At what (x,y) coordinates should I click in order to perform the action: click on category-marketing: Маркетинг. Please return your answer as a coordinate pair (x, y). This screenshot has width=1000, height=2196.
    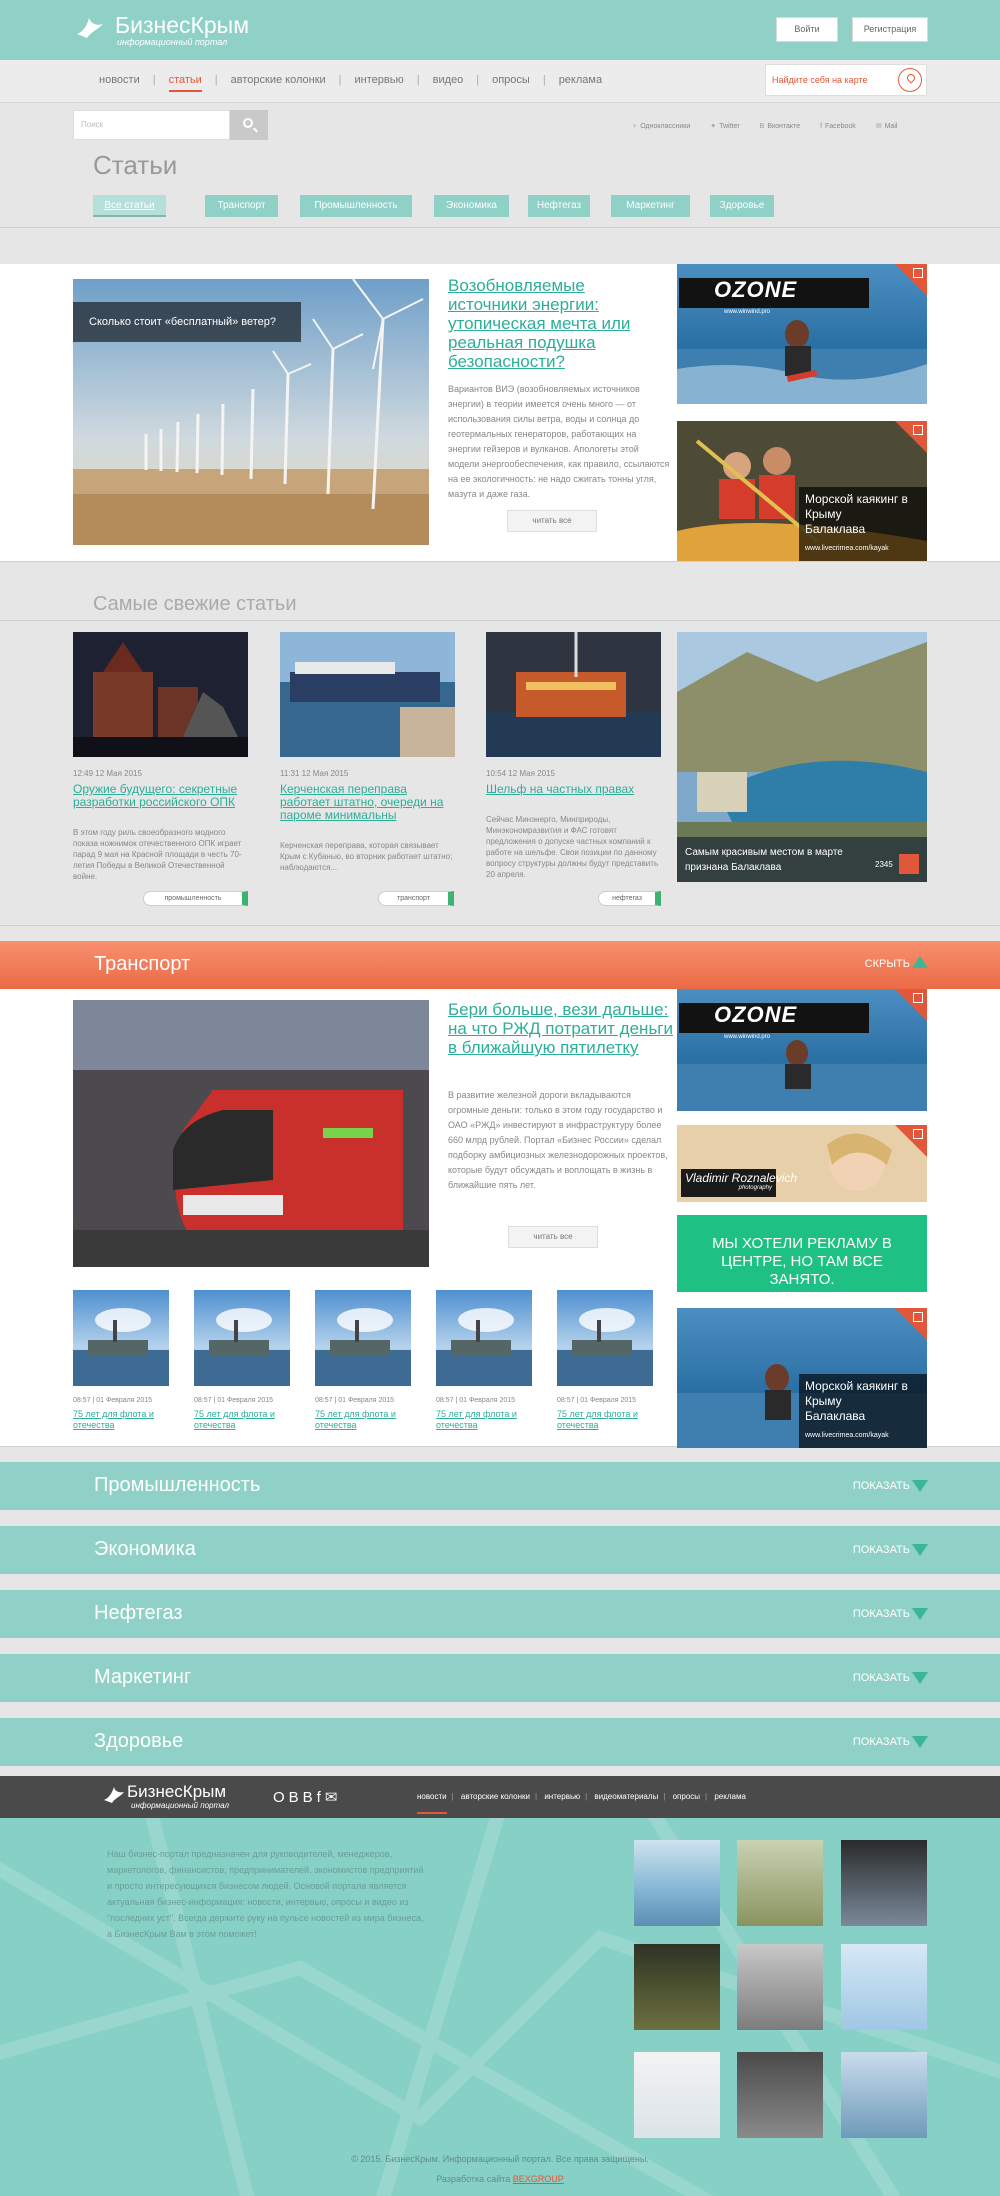
    Looking at the image, I should click on (650, 206).